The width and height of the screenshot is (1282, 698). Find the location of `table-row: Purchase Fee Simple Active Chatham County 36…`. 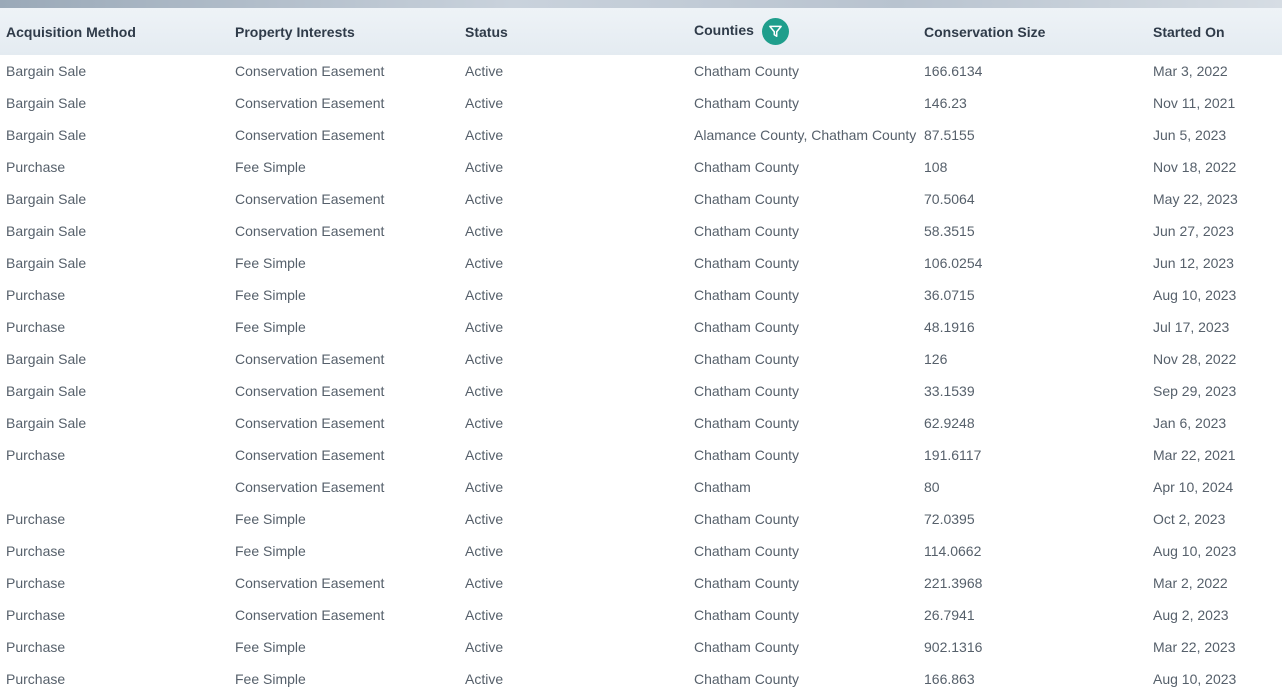

table-row: Purchase Fee Simple Active Chatham County 36… is located at coordinates (641, 295).